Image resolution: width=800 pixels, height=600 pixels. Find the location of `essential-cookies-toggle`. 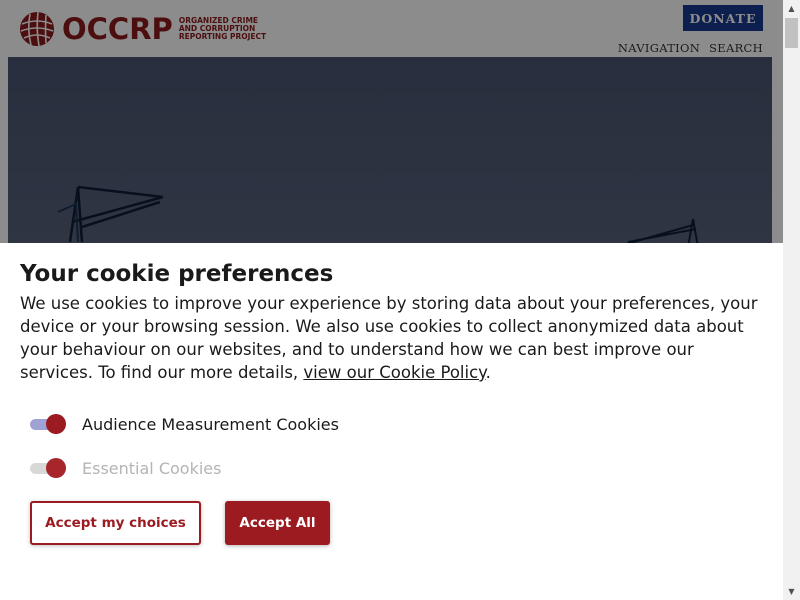

essential-cookies-toggle is located at coordinates (48, 468).